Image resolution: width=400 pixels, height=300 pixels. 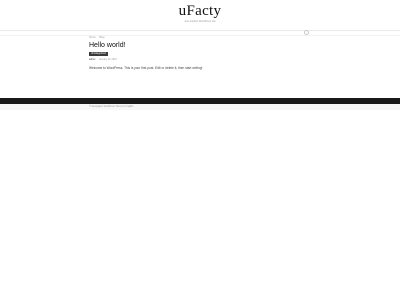 I want to click on search-icon, so click(x=306, y=32).